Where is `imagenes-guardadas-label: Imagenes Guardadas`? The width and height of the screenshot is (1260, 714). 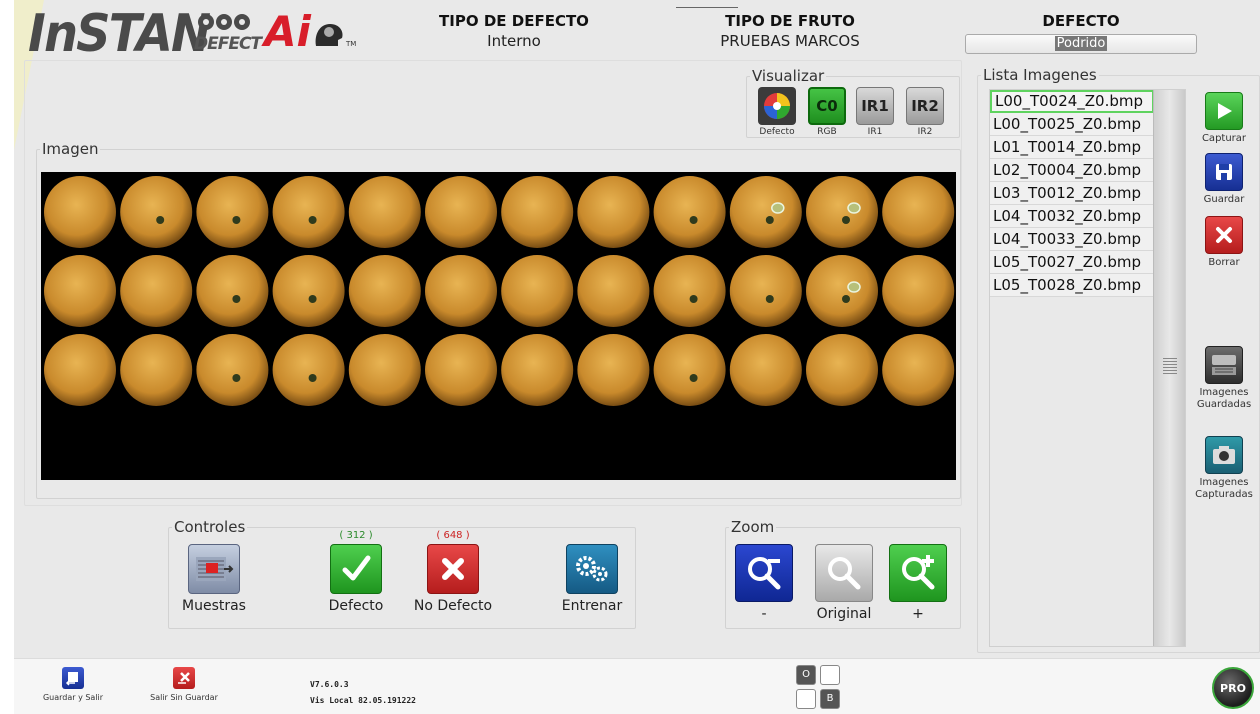
imagenes-guardadas-label: Imagenes Guardadas is located at coordinates (1224, 398).